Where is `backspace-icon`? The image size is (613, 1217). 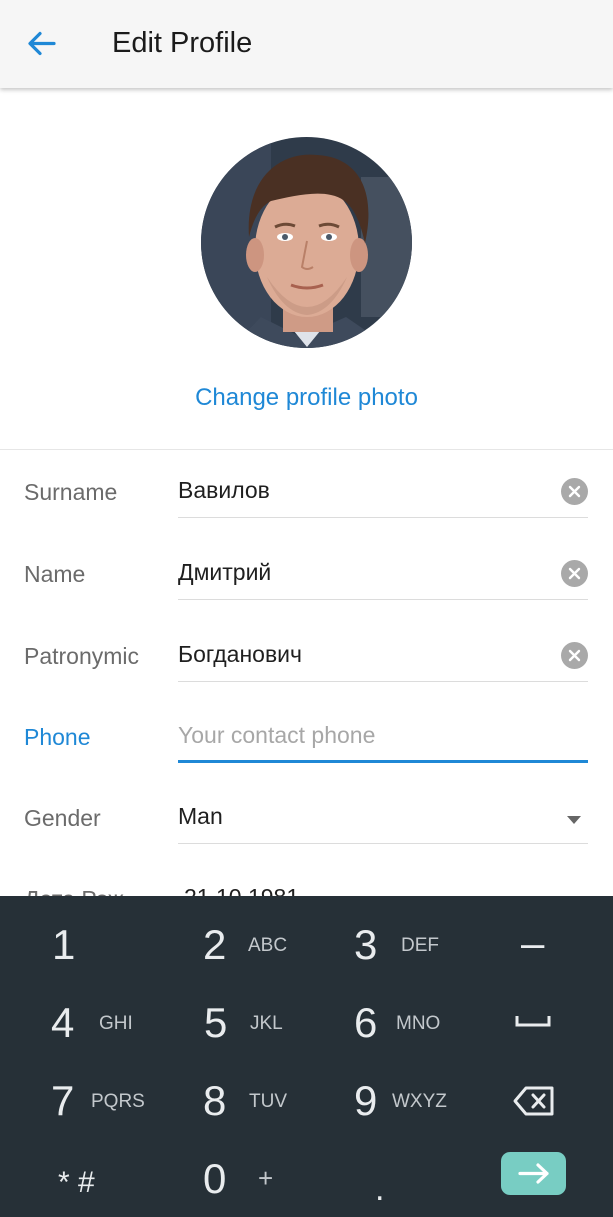 backspace-icon is located at coordinates (533, 1101).